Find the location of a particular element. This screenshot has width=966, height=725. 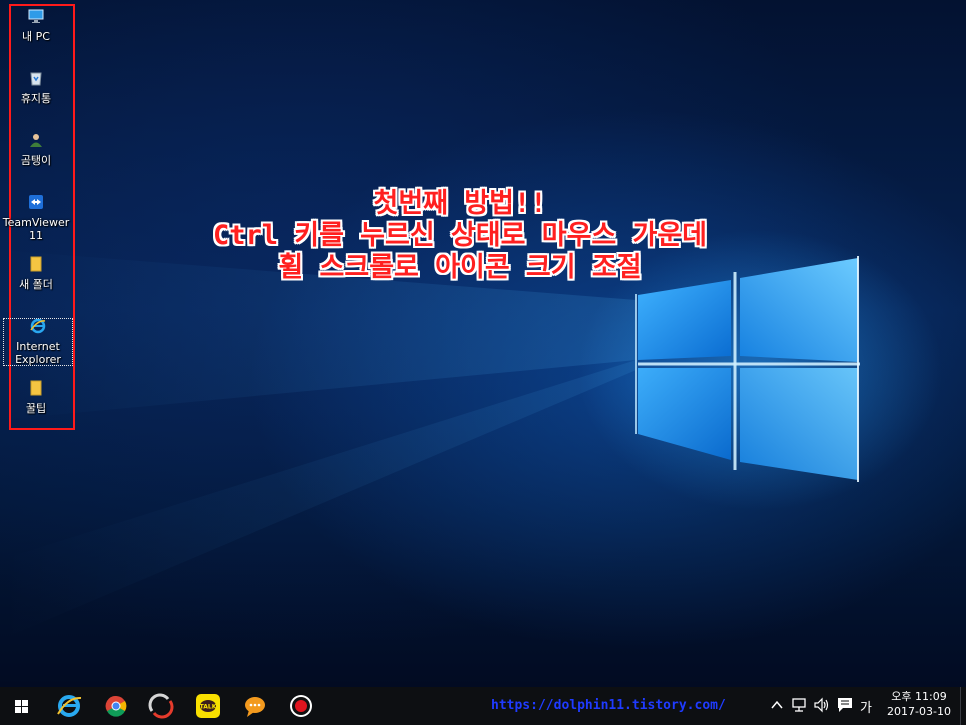

volume-tray-button is located at coordinates (822, 706).